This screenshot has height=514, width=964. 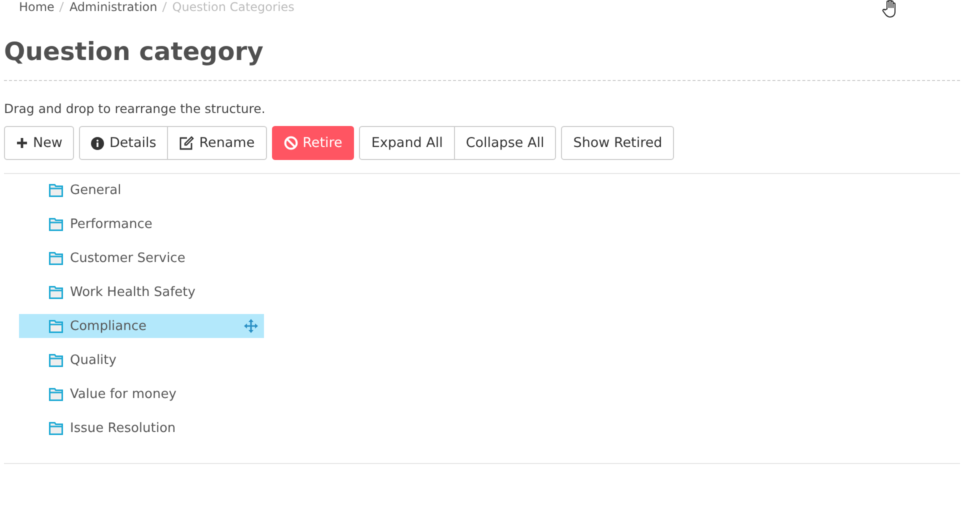 What do you see at coordinates (97, 143) in the screenshot?
I see `info-icon` at bounding box center [97, 143].